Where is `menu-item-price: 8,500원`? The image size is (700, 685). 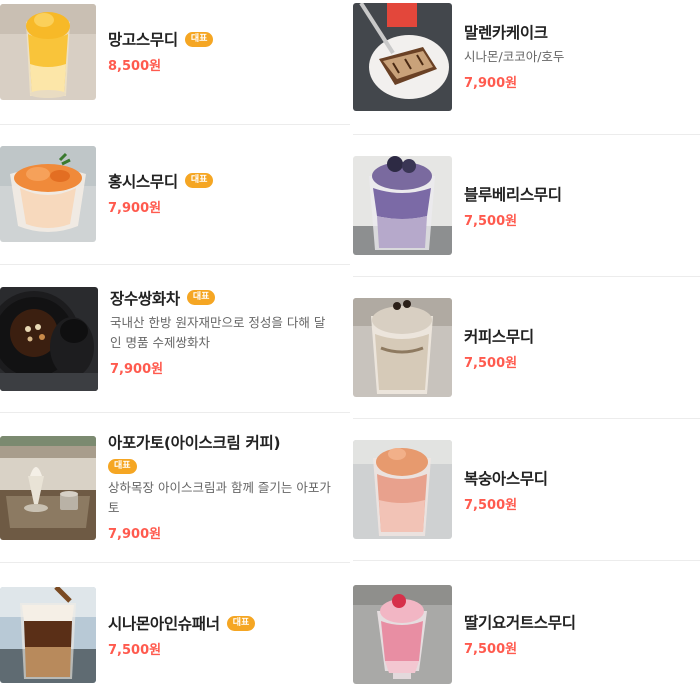 menu-item-price: 8,500원 is located at coordinates (135, 66).